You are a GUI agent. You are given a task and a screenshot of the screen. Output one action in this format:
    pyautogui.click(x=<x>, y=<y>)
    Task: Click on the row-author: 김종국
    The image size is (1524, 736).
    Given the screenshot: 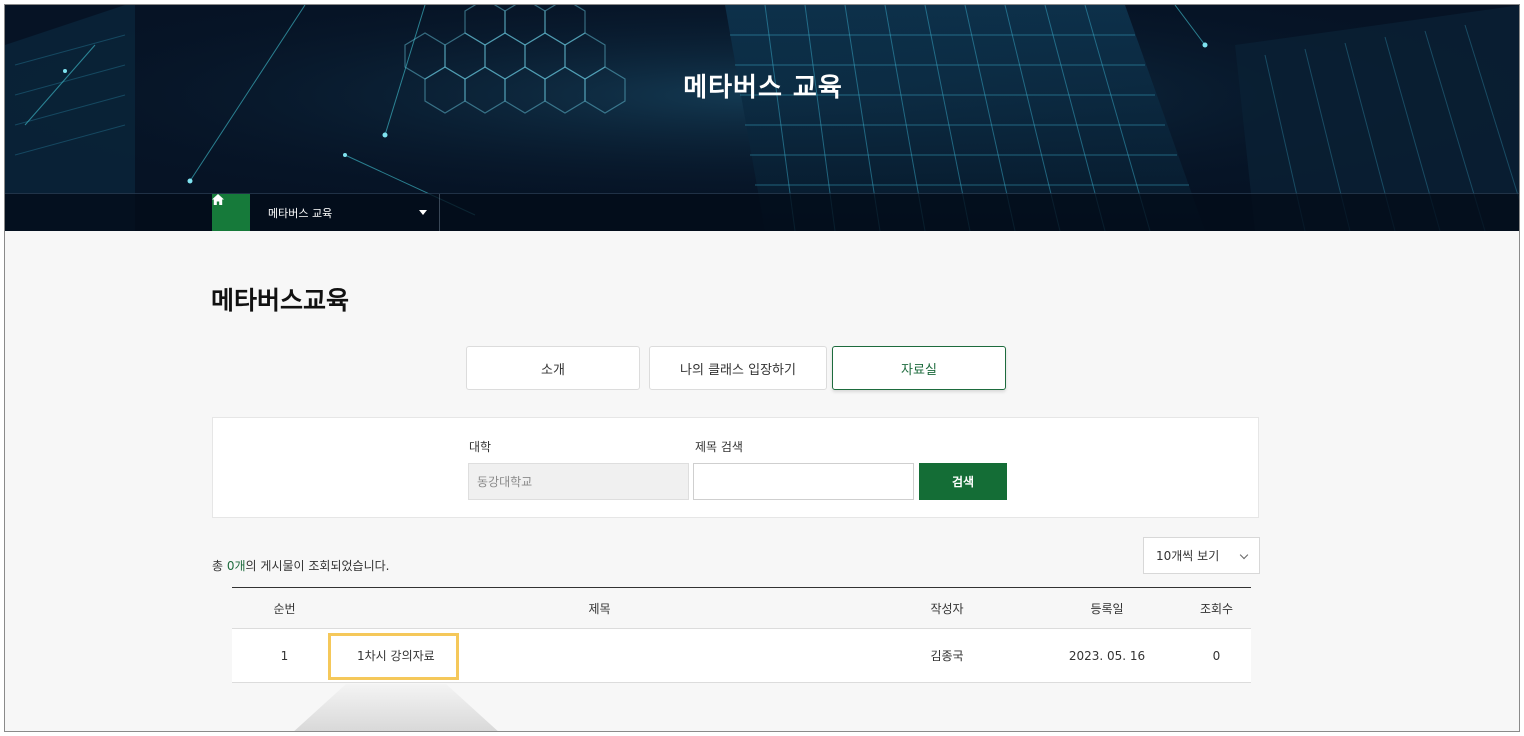 What is the action you would take?
    pyautogui.click(x=947, y=656)
    